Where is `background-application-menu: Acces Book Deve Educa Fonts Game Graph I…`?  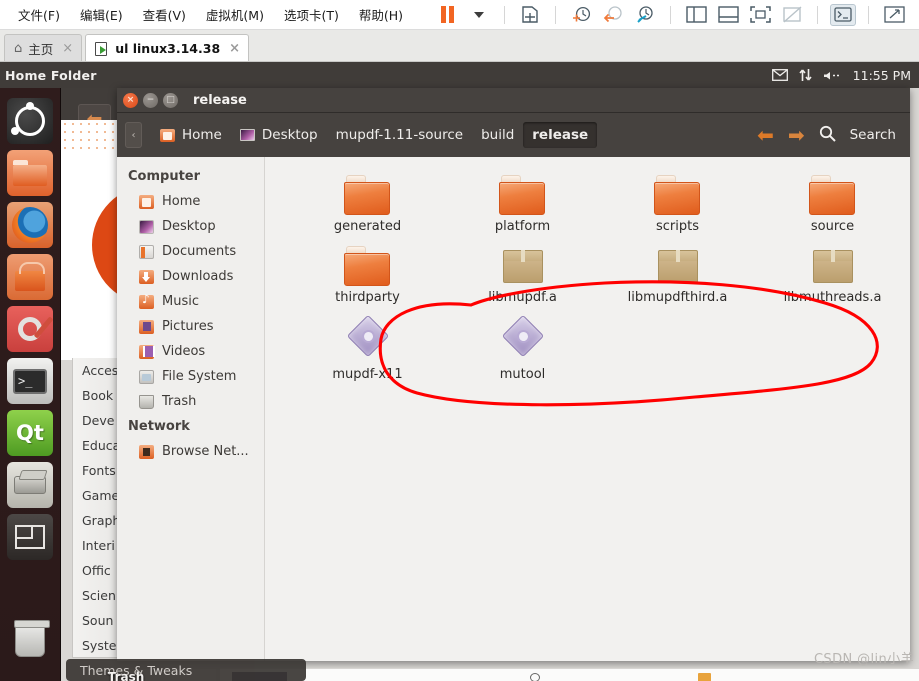
background-application-menu: Acces Book Deve Educa Fonts Game Graph I… is located at coordinates (97, 508).